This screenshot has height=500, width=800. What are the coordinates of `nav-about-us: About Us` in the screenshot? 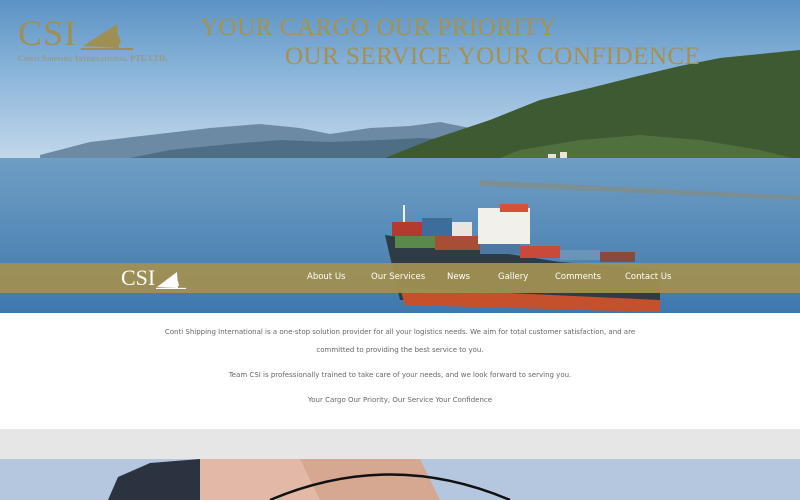 It's located at (326, 277).